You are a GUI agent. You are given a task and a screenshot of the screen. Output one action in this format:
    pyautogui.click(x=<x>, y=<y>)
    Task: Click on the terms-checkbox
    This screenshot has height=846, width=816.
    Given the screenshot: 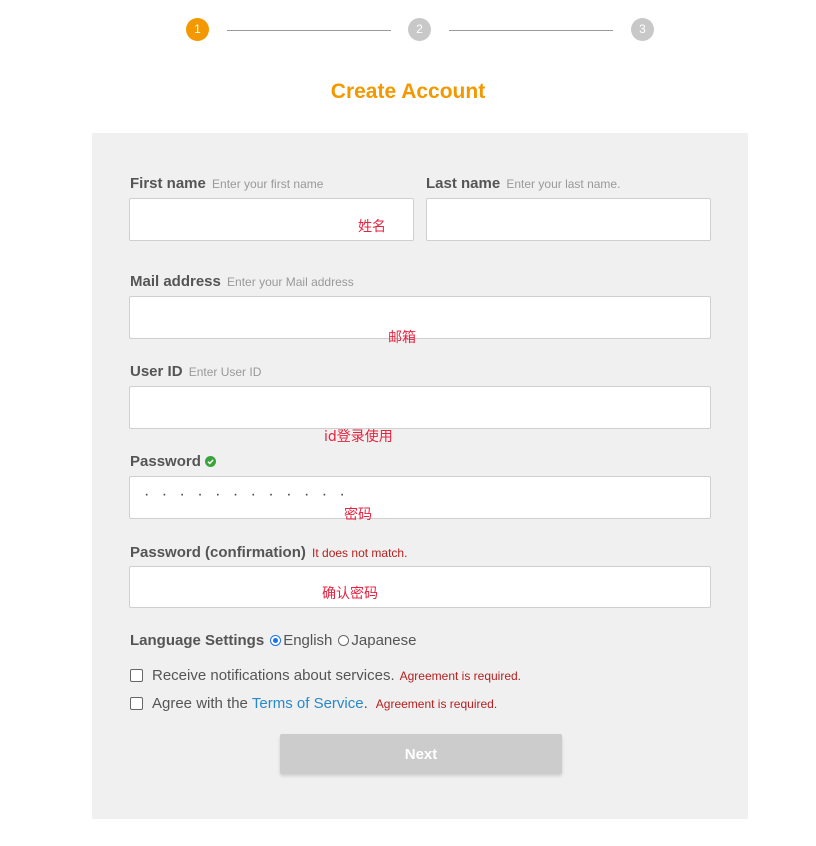 What is the action you would take?
    pyautogui.click(x=136, y=703)
    